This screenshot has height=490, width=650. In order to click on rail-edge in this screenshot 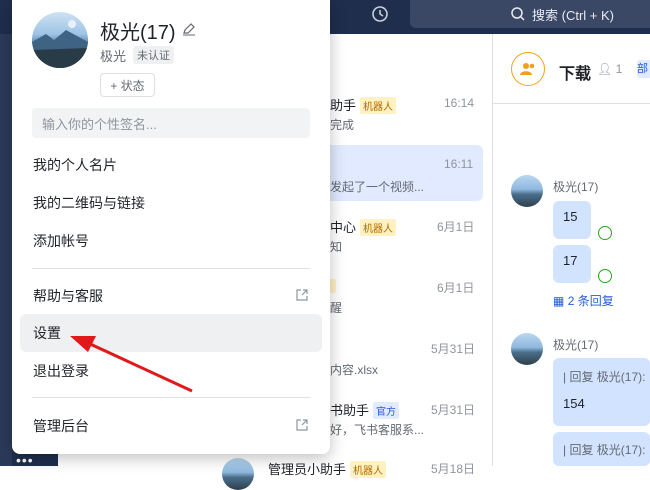, I will do `click(6, 250)`.